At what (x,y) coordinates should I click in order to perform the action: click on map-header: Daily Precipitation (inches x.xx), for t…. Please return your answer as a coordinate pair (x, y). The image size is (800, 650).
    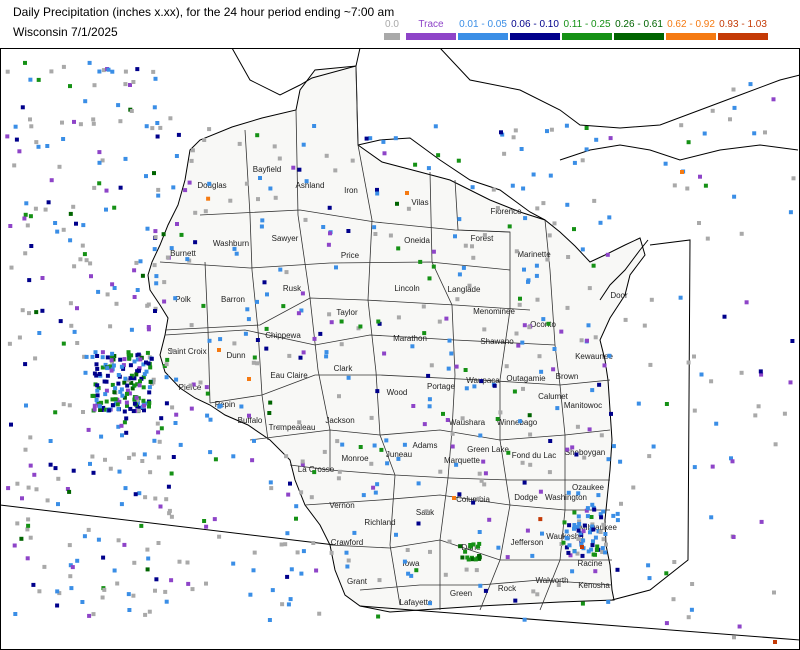
    Looking at the image, I should click on (400, 24).